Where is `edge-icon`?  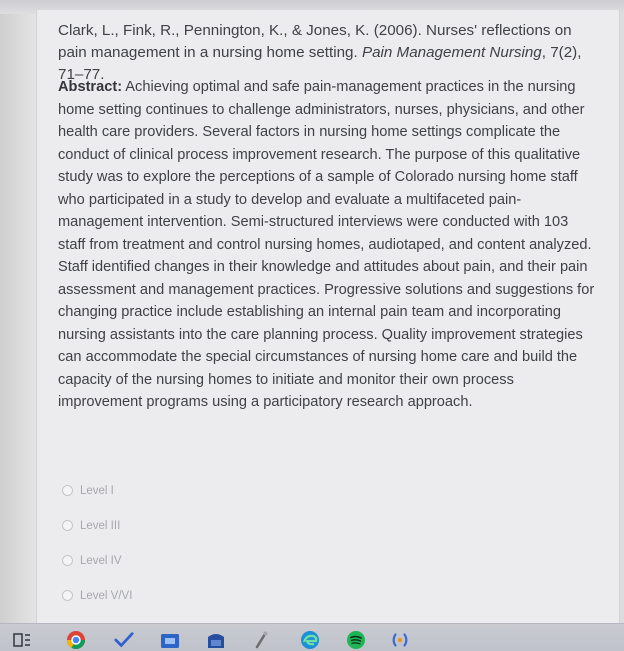 edge-icon is located at coordinates (310, 640).